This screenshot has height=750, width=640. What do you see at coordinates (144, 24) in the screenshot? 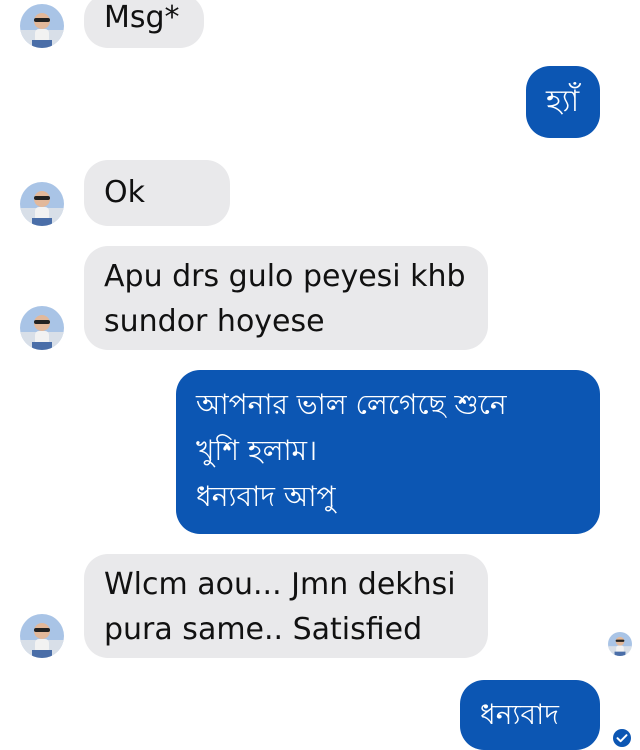
I see `incoming-message: Msg*` at bounding box center [144, 24].